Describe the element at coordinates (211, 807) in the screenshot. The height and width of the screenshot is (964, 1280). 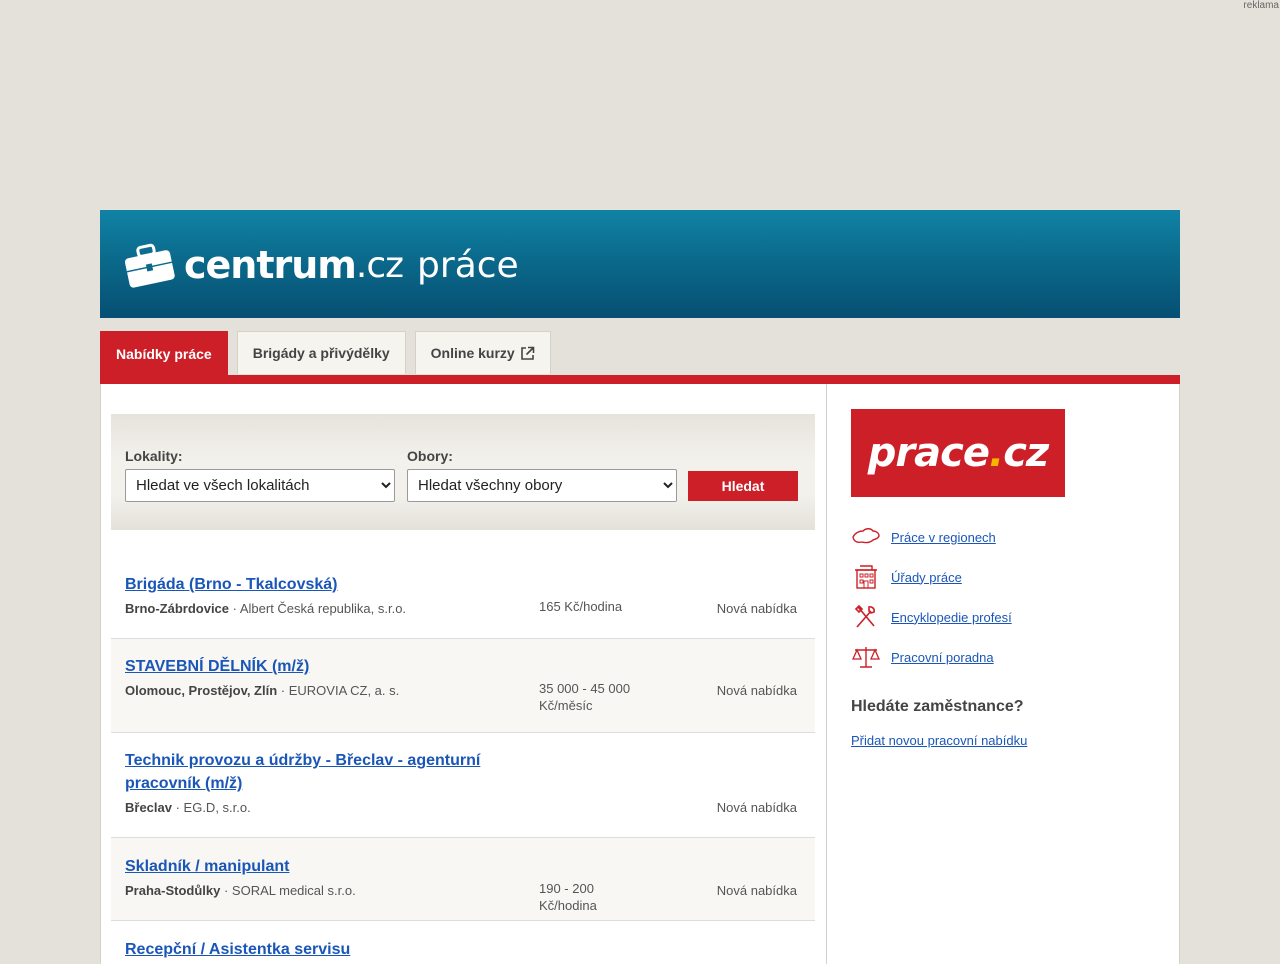
I see `job-company: · EG.D, s.r.o.` at that location.